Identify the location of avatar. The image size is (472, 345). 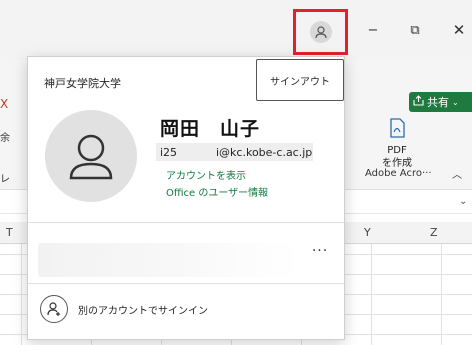
(91, 156).